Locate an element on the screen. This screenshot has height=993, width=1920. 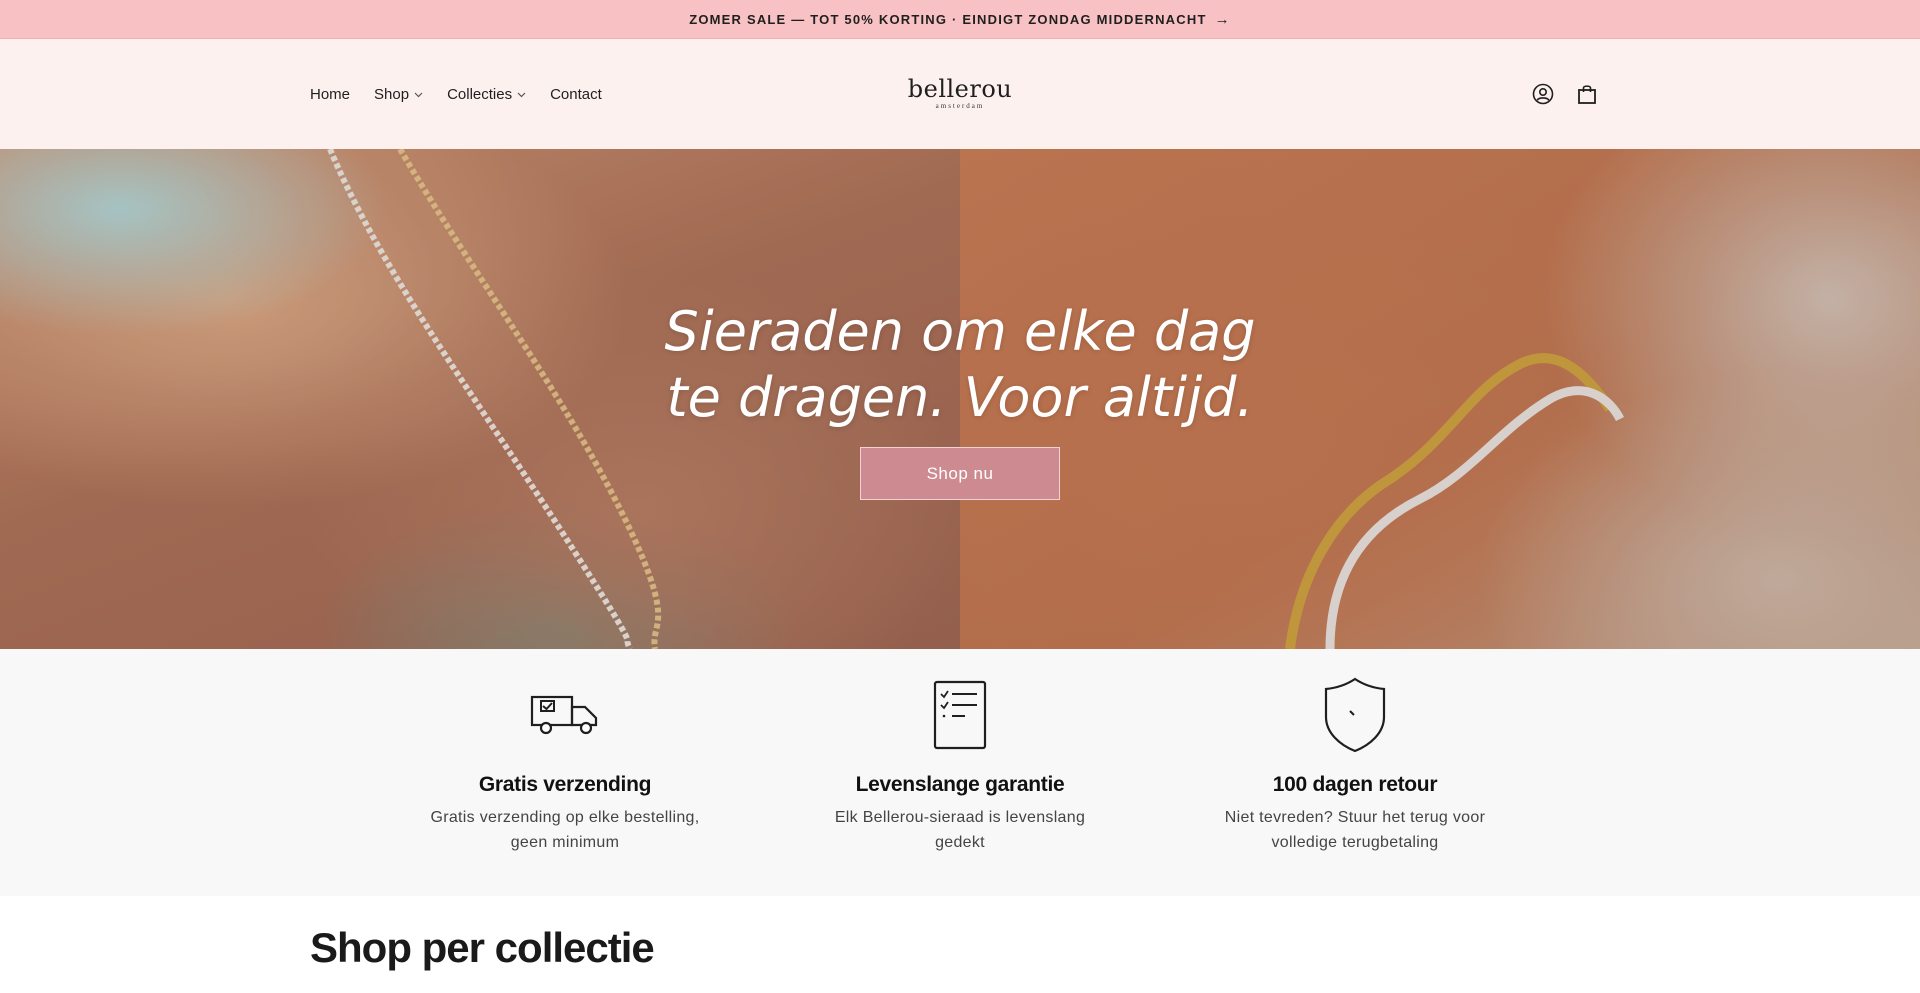
collections-section: Shop per collectie is located at coordinates (960, 944).